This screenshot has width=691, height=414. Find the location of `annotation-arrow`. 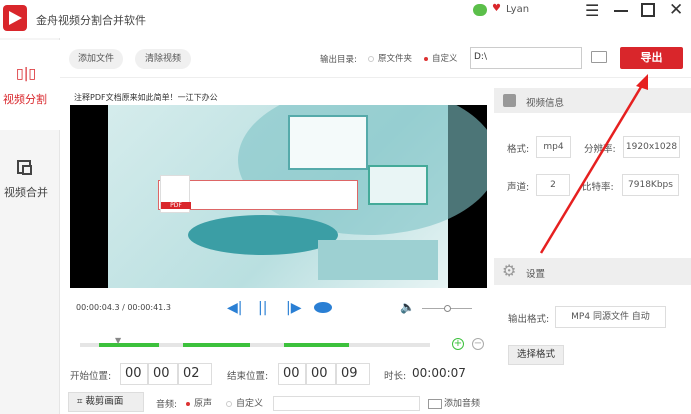

annotation-arrow is located at coordinates (593, 164).